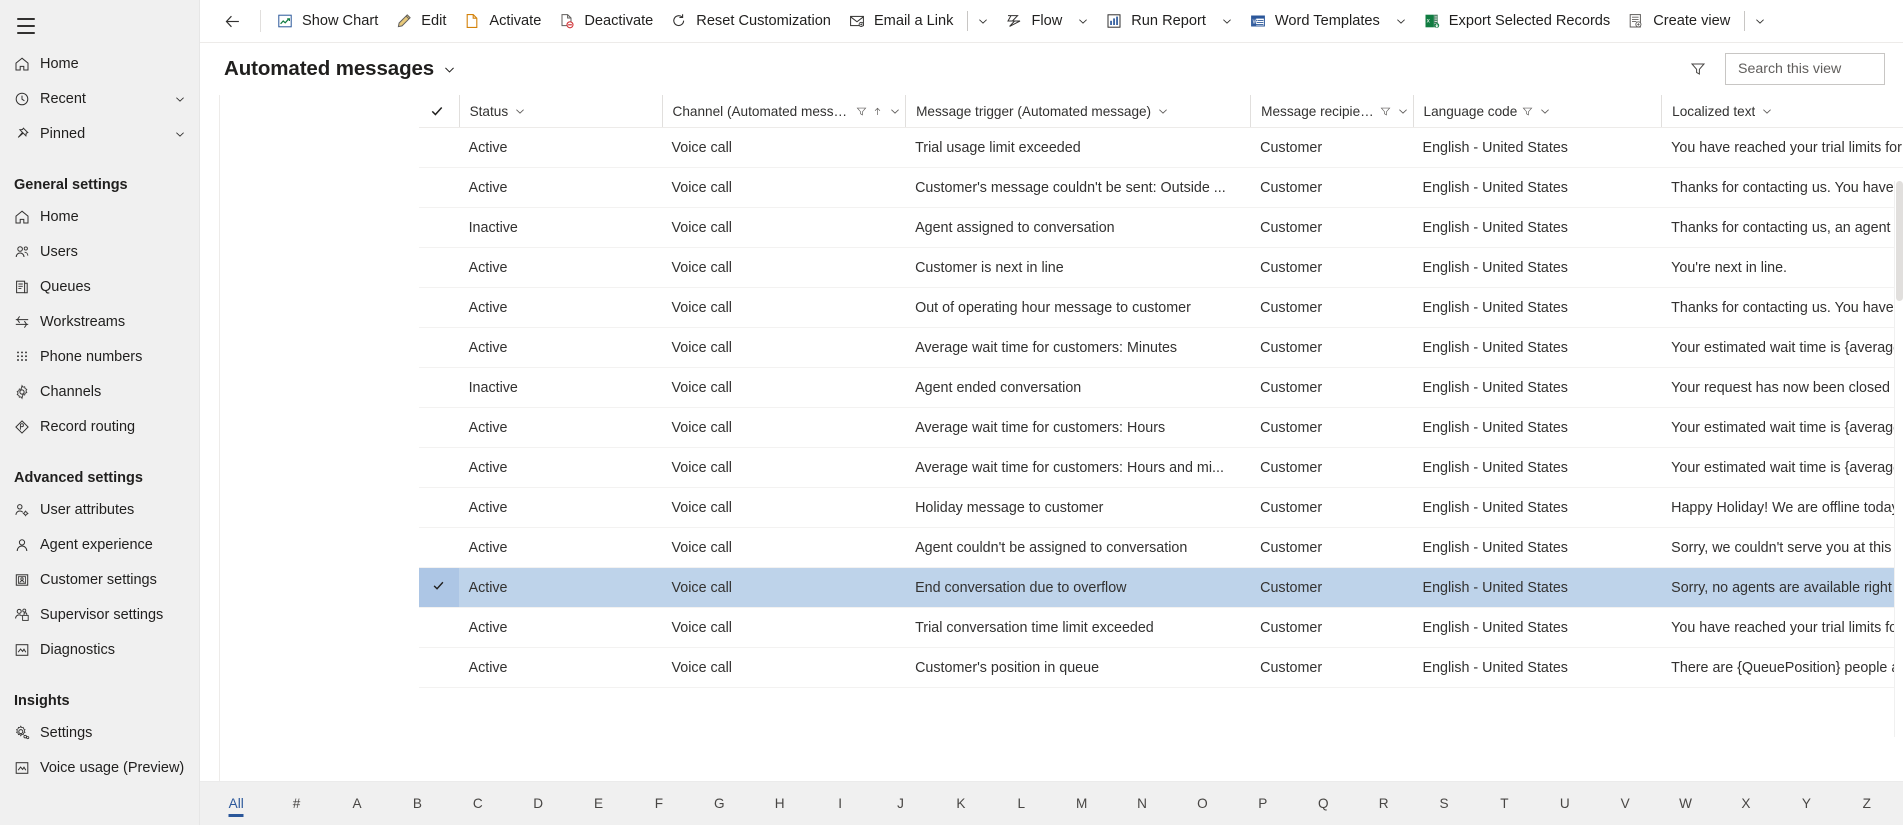  Describe the element at coordinates (99, 356) in the screenshot. I see `sidebar-item-phone-numbers: Phone numbers` at that location.